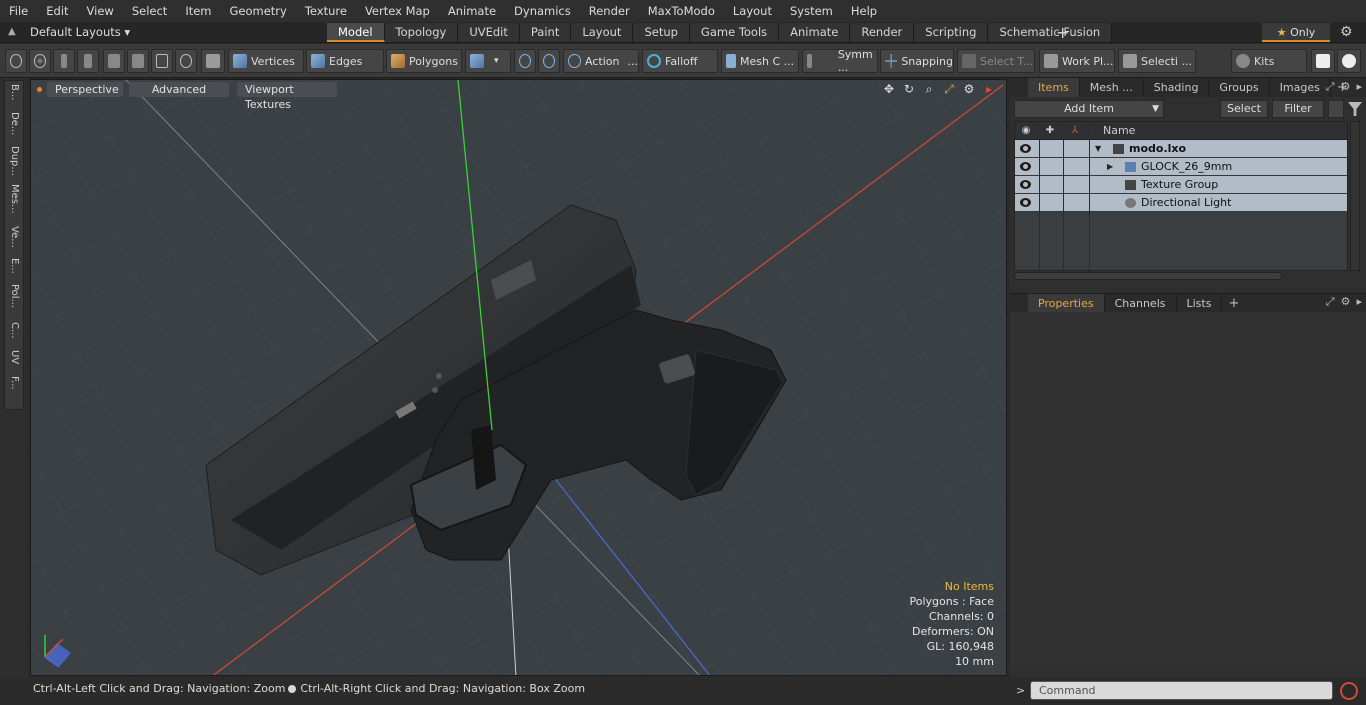 The image size is (1366, 705). I want to click on select-circle-button, so click(16, 61).